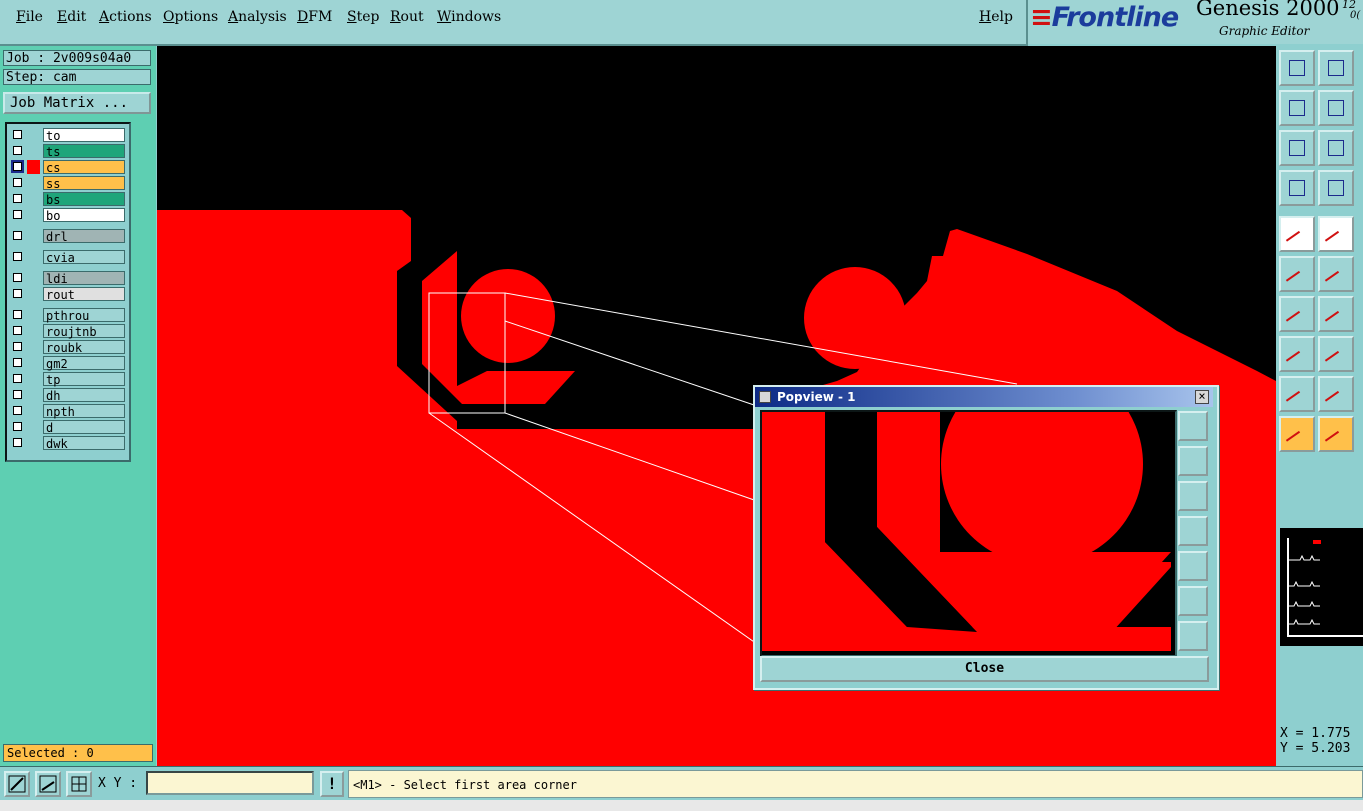 This screenshot has width=1363, height=811. I want to click on layer-row-tp: tp, so click(68, 379).